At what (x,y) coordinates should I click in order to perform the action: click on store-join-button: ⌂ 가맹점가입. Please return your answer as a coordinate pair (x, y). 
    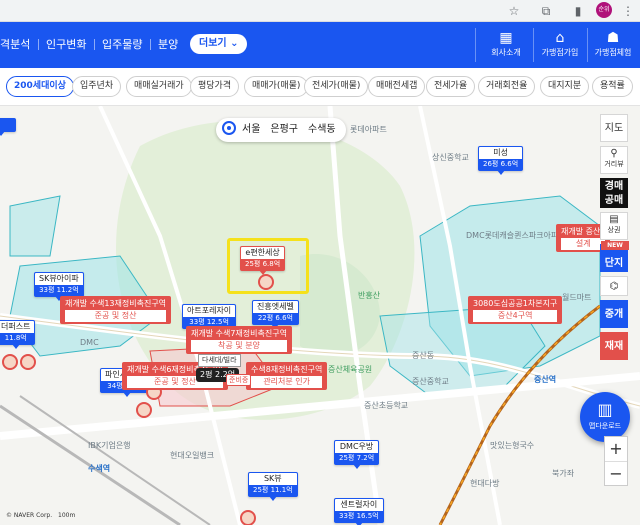
    Looking at the image, I should click on (560, 45).